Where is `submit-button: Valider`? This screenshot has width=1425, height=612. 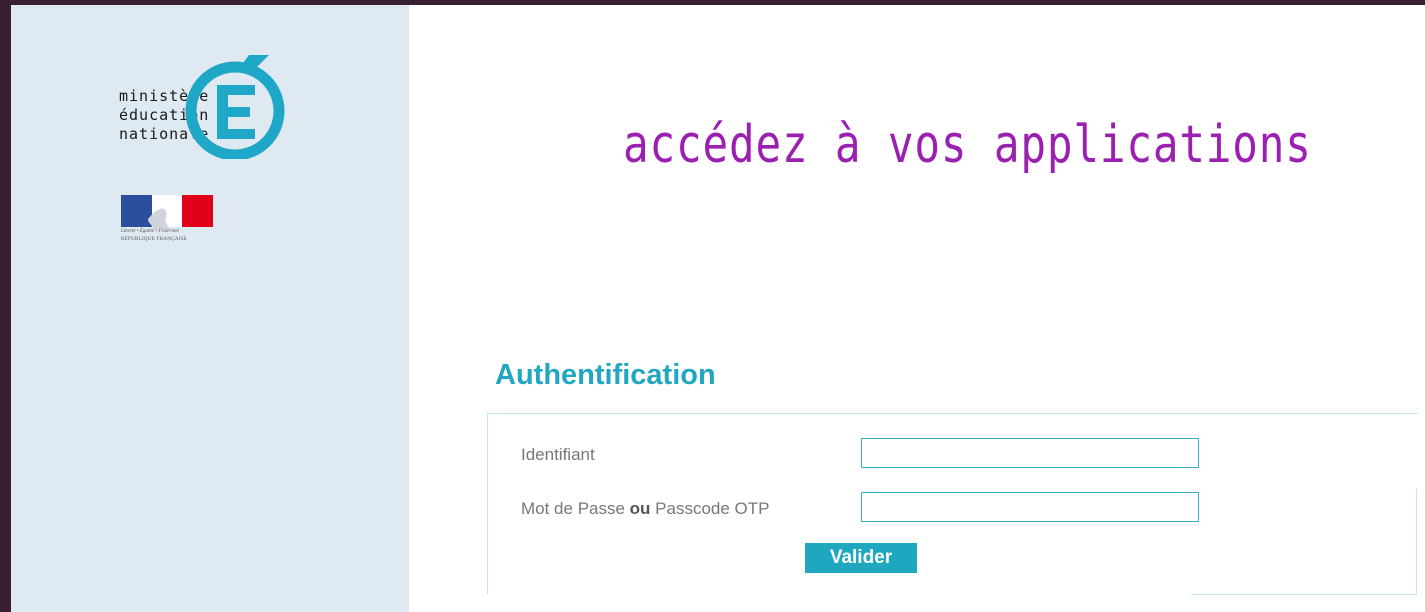 submit-button: Valider is located at coordinates (861, 558).